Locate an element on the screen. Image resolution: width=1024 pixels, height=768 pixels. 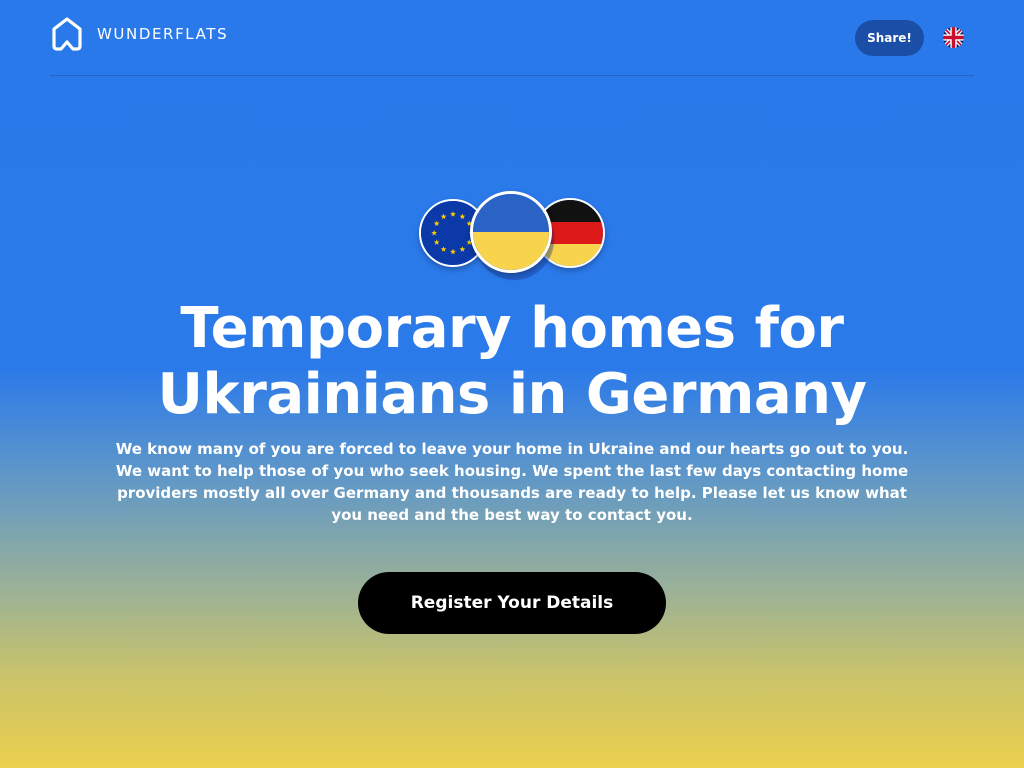
site-header: WUNDERFLATS Share! is located at coordinates (512, 38).